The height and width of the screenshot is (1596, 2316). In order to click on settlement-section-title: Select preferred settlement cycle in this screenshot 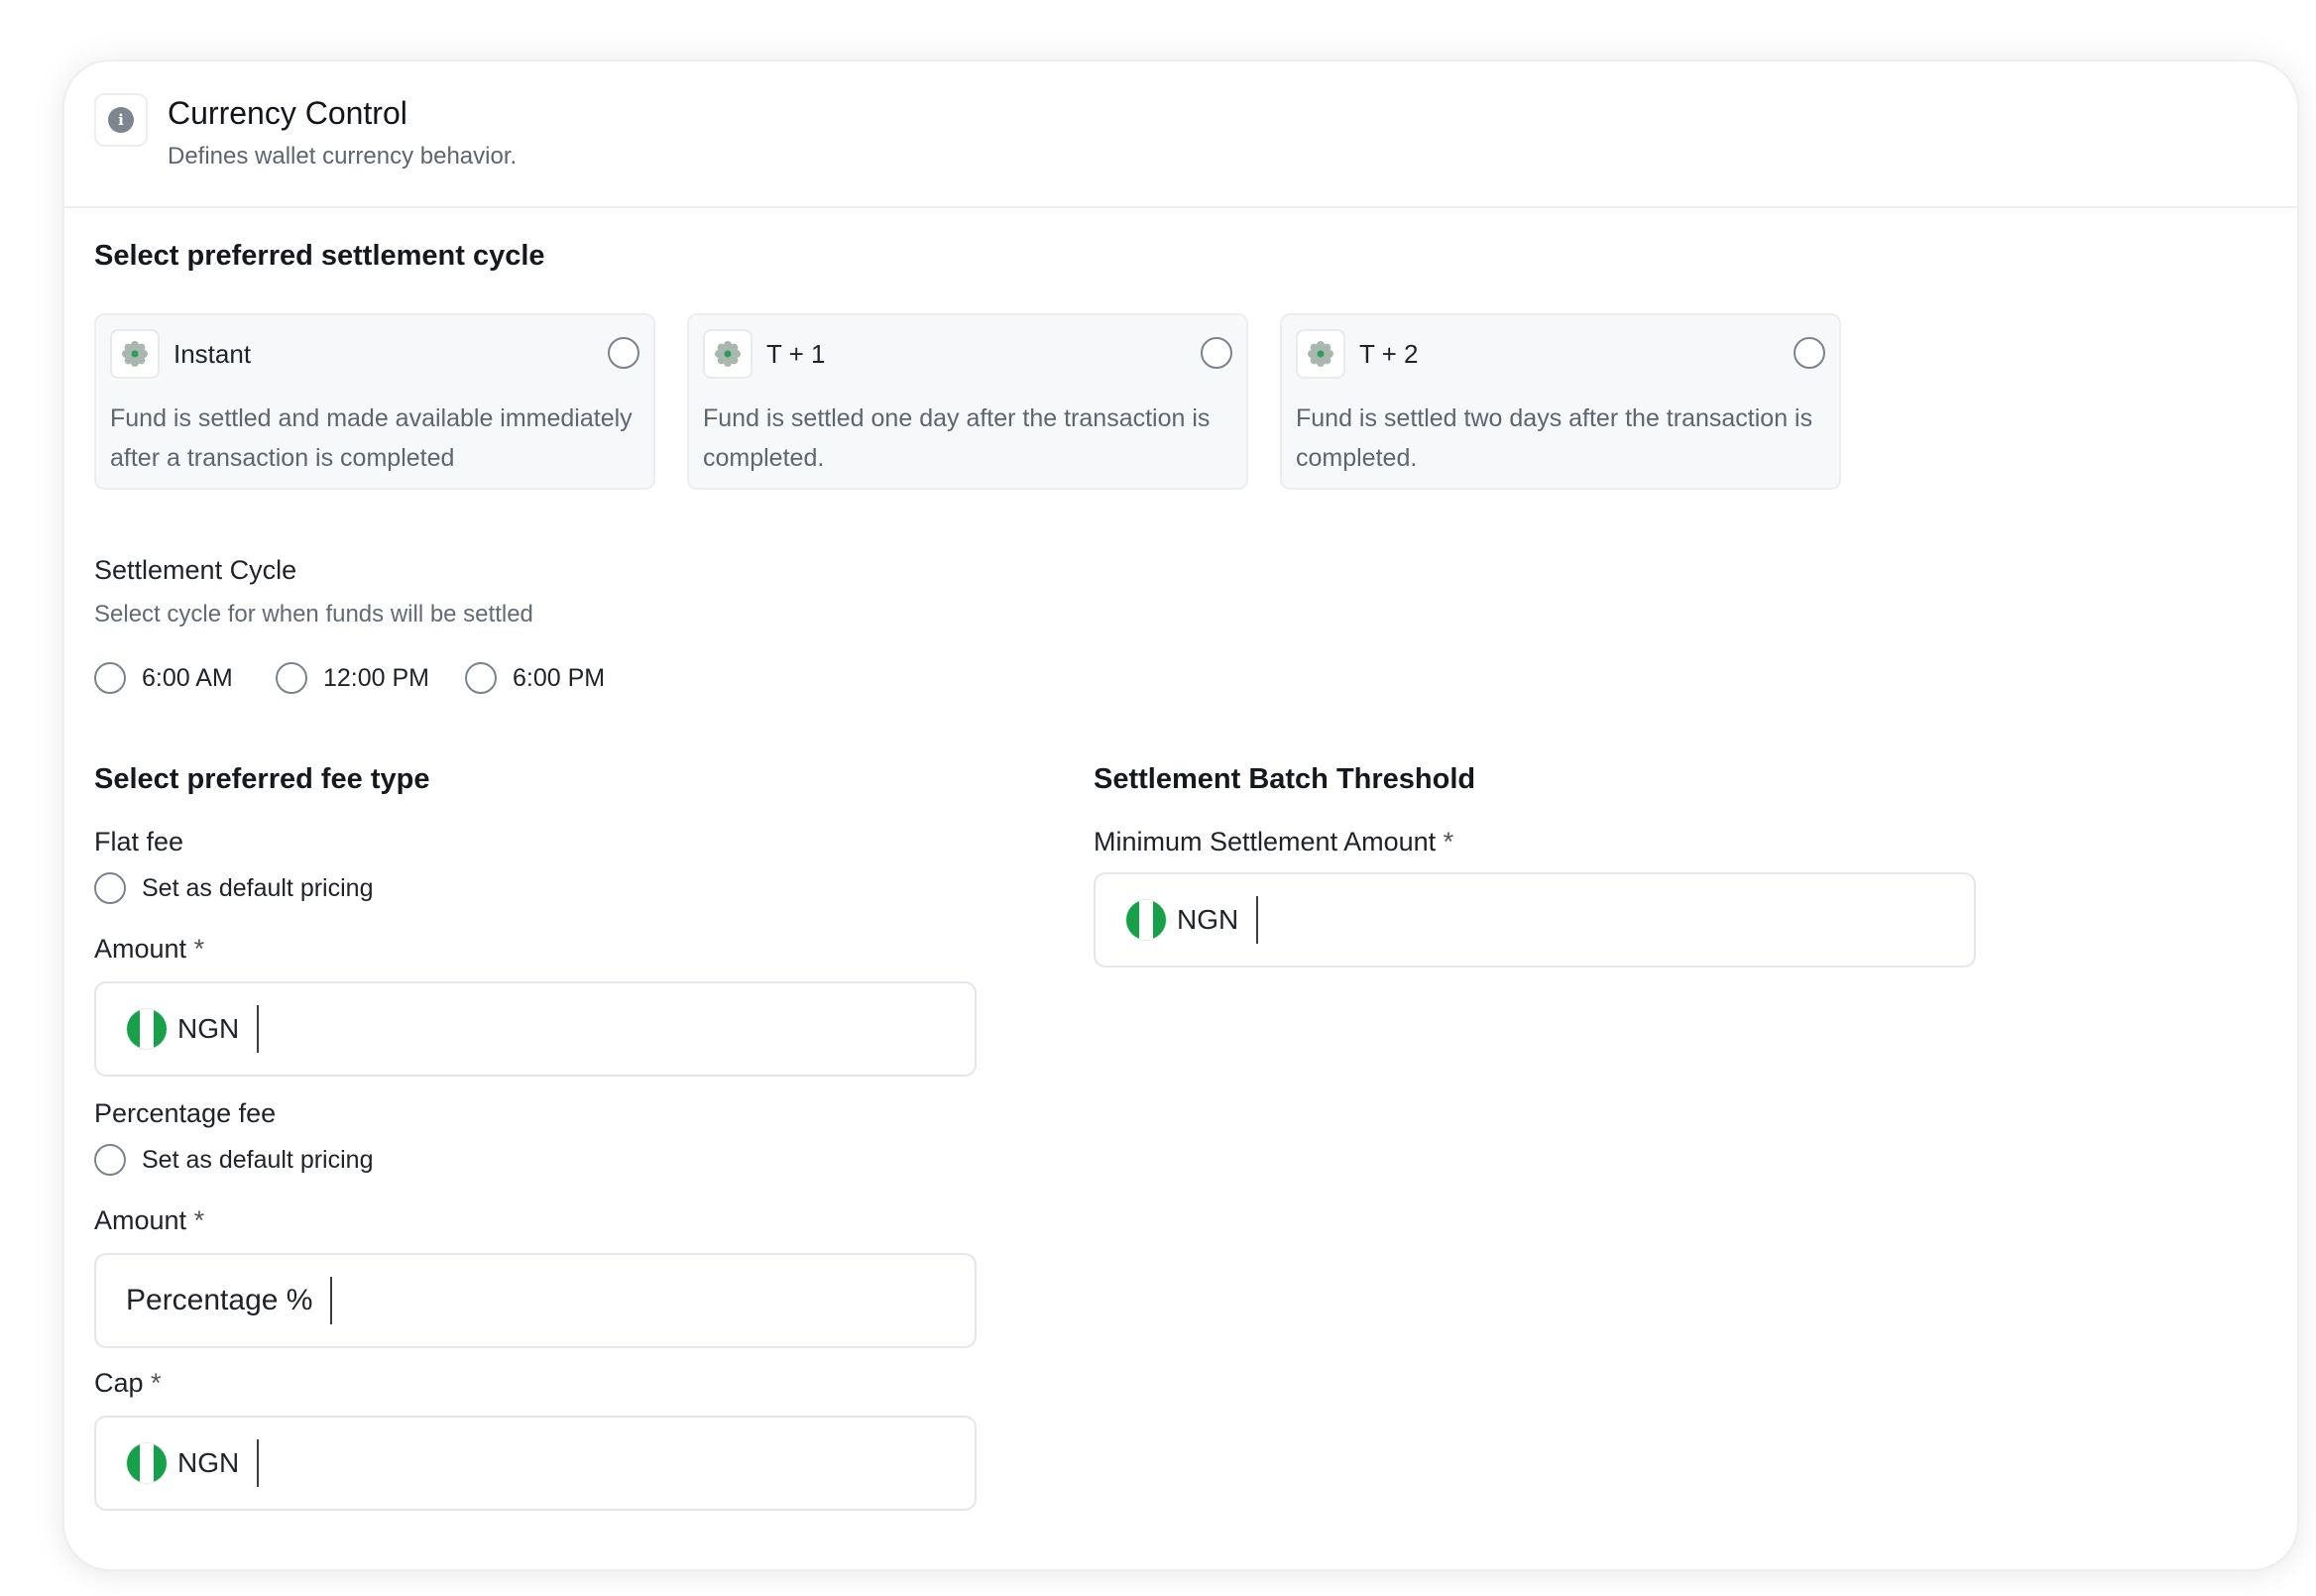, I will do `click(319, 256)`.